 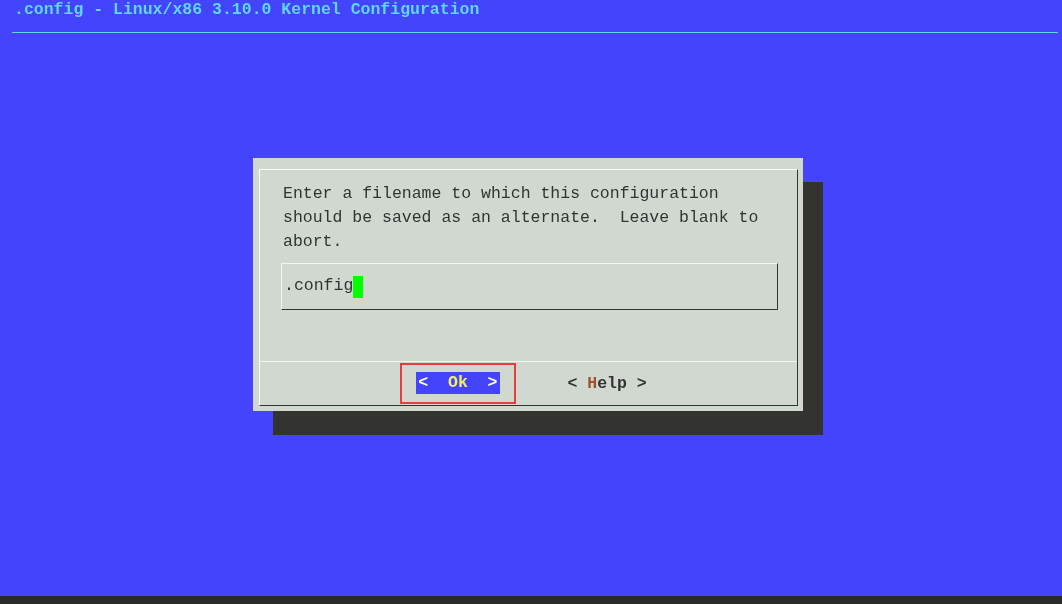 I want to click on dialog-message: Enter a filename to which this configuration should be saved as an alternate. Leave blank to abort., so click(x=521, y=218).